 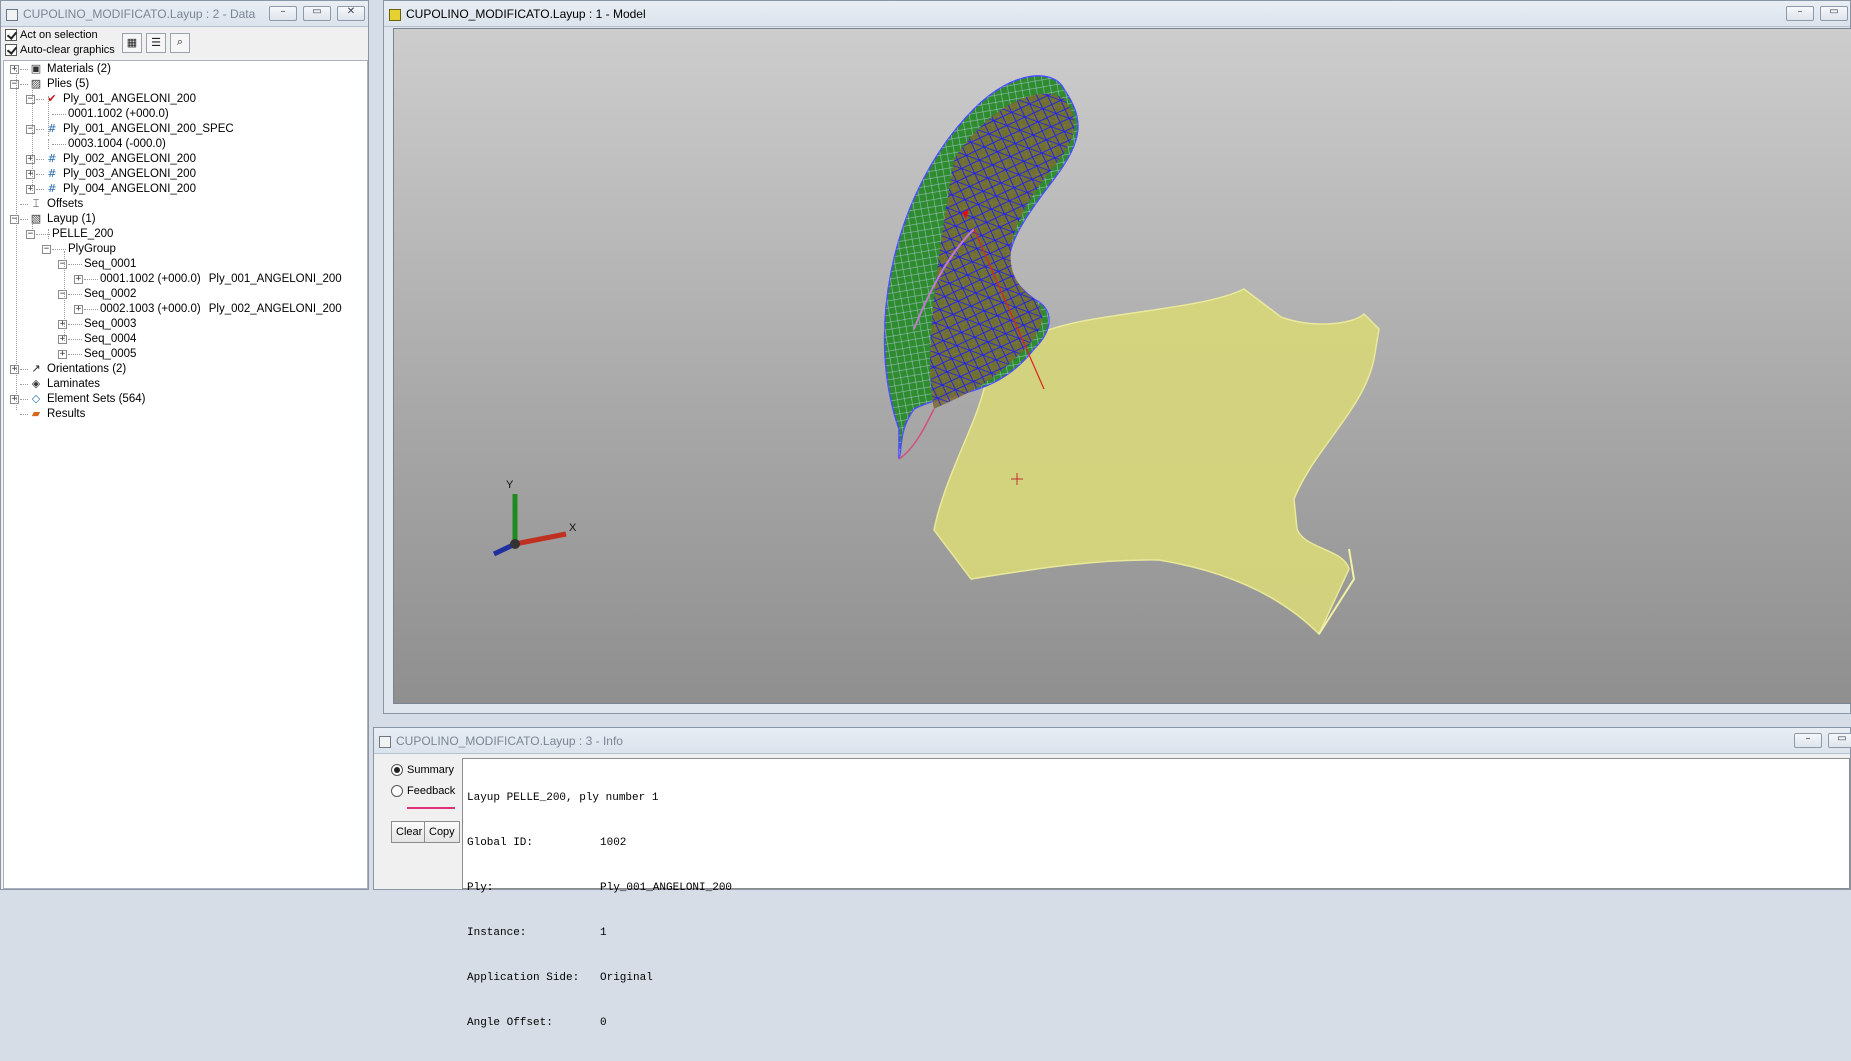 I want to click on tree-node: ⌶ Offsets, so click(x=57, y=204).